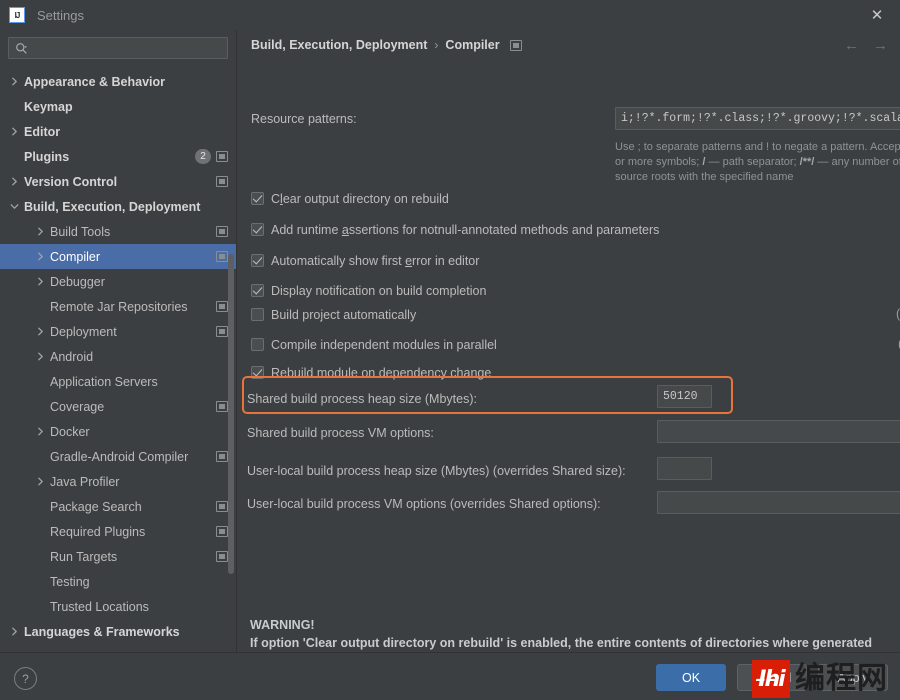 Image resolution: width=900 pixels, height=700 pixels. I want to click on sidebar-item-java-profiler: Java Profiler, so click(118, 481).